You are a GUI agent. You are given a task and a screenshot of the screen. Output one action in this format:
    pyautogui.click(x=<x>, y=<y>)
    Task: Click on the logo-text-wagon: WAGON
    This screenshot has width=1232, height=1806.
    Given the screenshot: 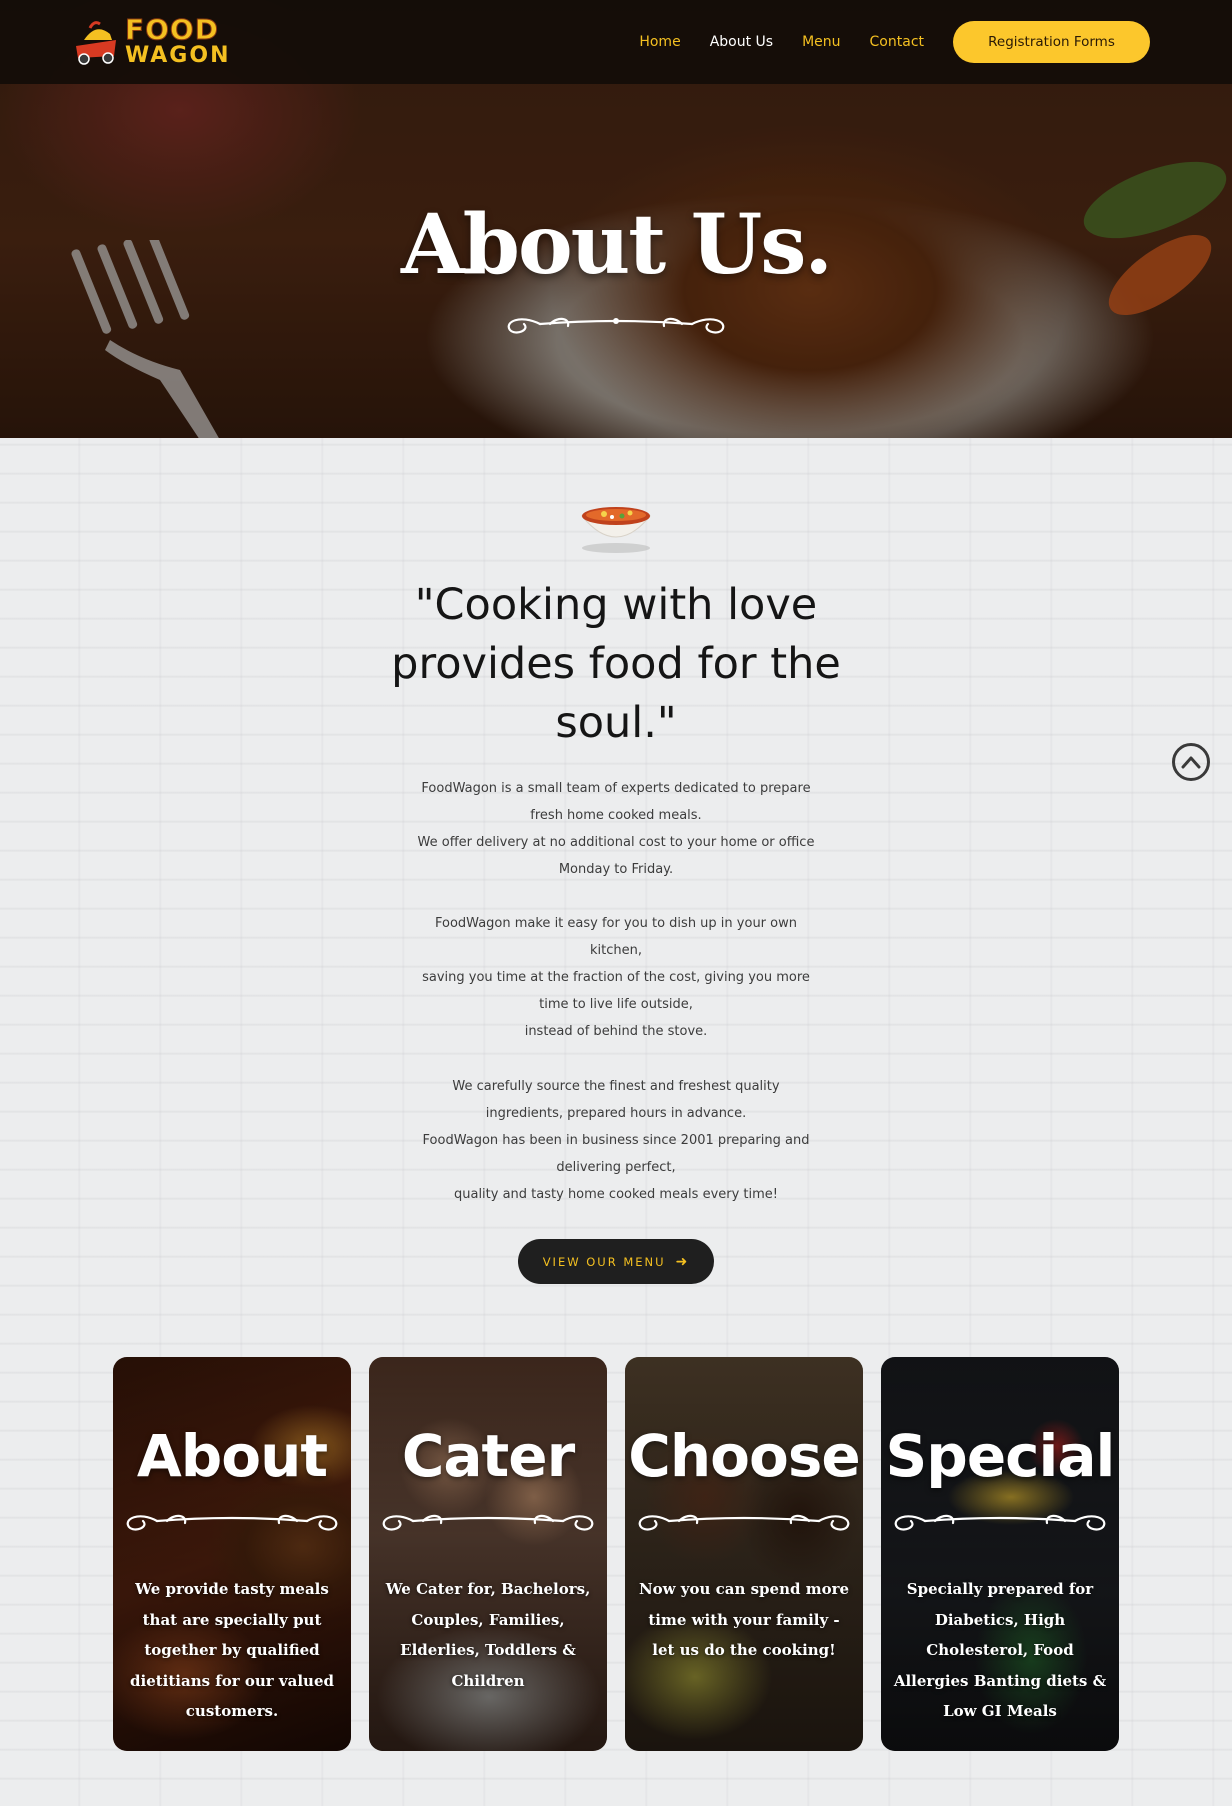 What is the action you would take?
    pyautogui.click(x=178, y=55)
    